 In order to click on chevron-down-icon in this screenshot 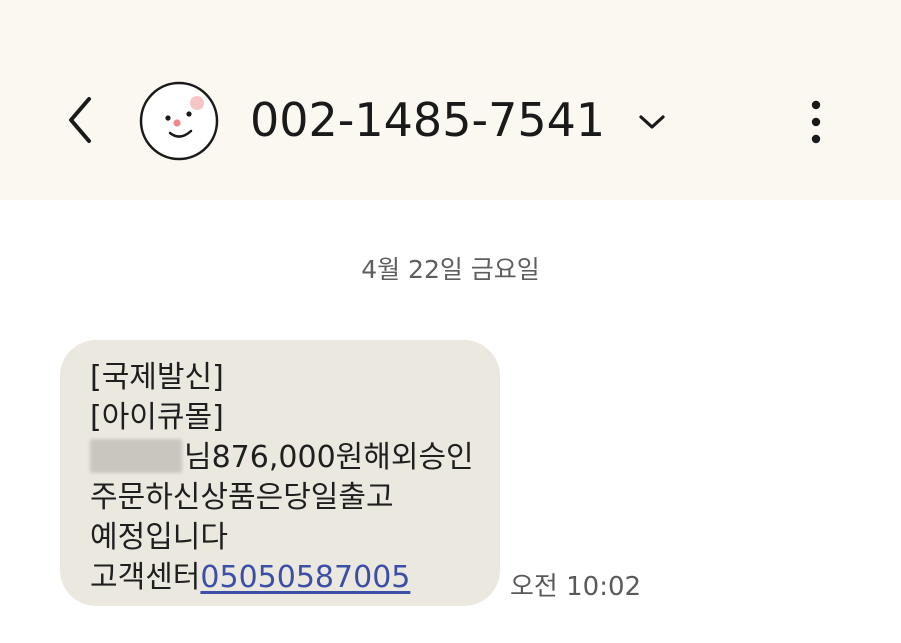, I will do `click(652, 122)`.